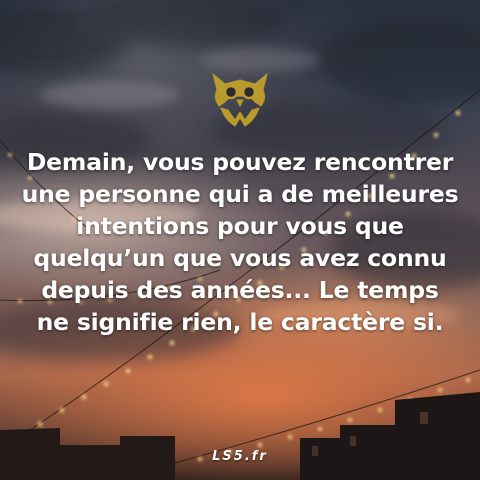 Image resolution: width=480 pixels, height=480 pixels. I want to click on quote-line: Demain, vous pouvez rencontrer, so click(240, 162).